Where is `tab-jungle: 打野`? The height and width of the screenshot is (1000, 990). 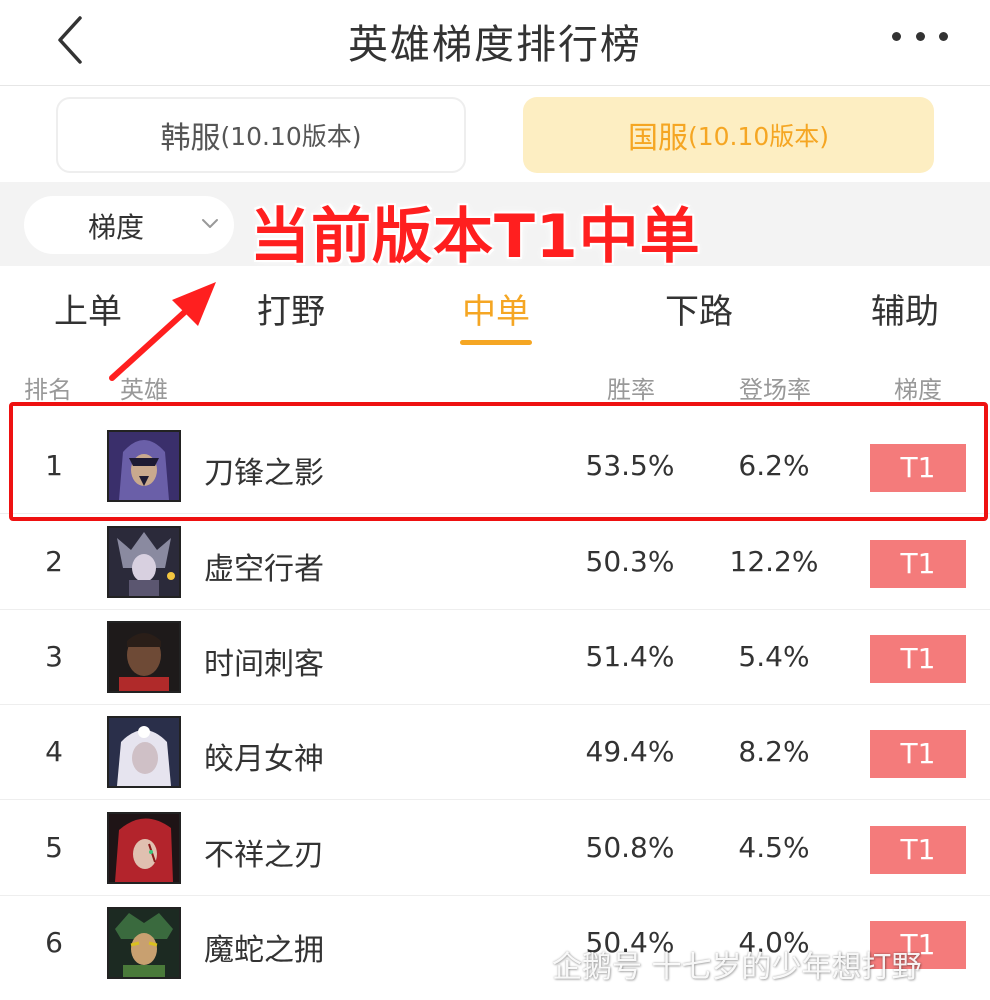
tab-jungle: 打野 is located at coordinates (291, 308).